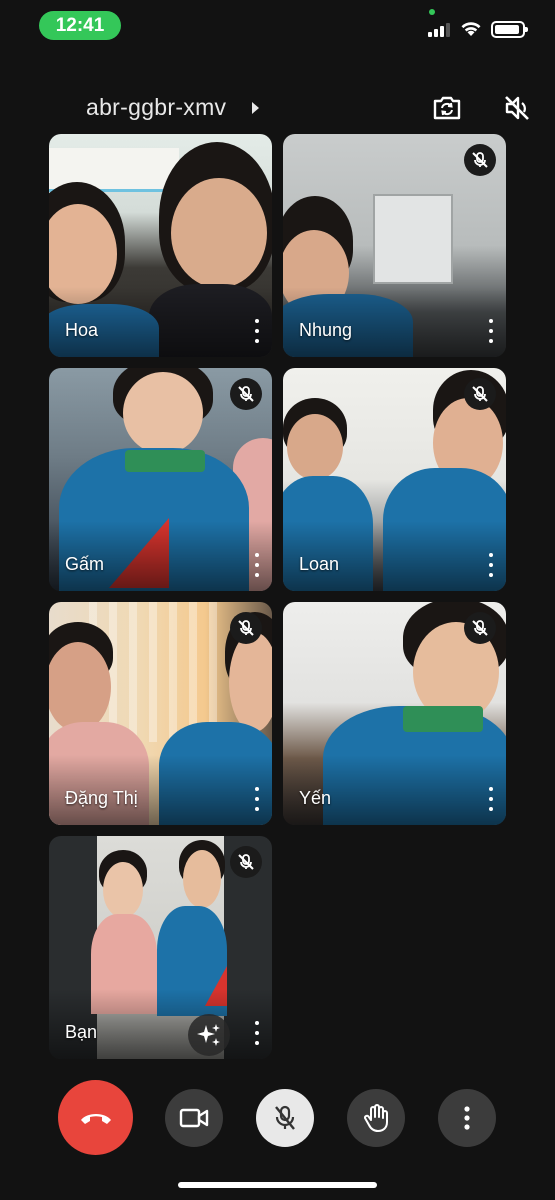 Image resolution: width=555 pixels, height=1200 pixels. I want to click on sparkle-icon, so click(208, 1035).